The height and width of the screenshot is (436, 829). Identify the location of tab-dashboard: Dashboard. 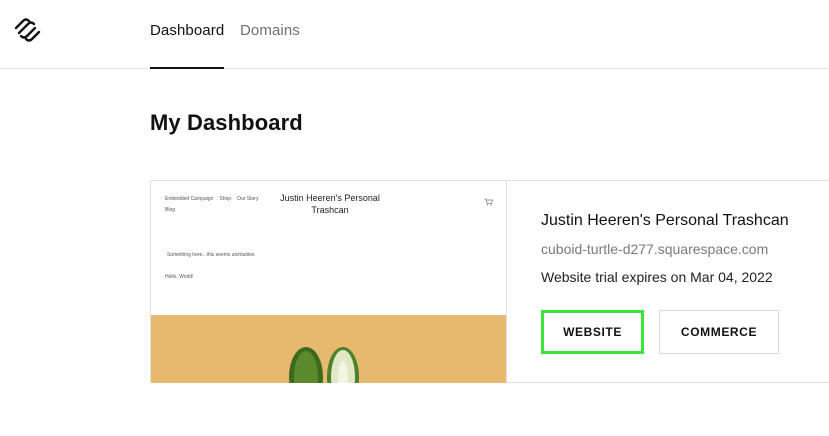
(187, 31).